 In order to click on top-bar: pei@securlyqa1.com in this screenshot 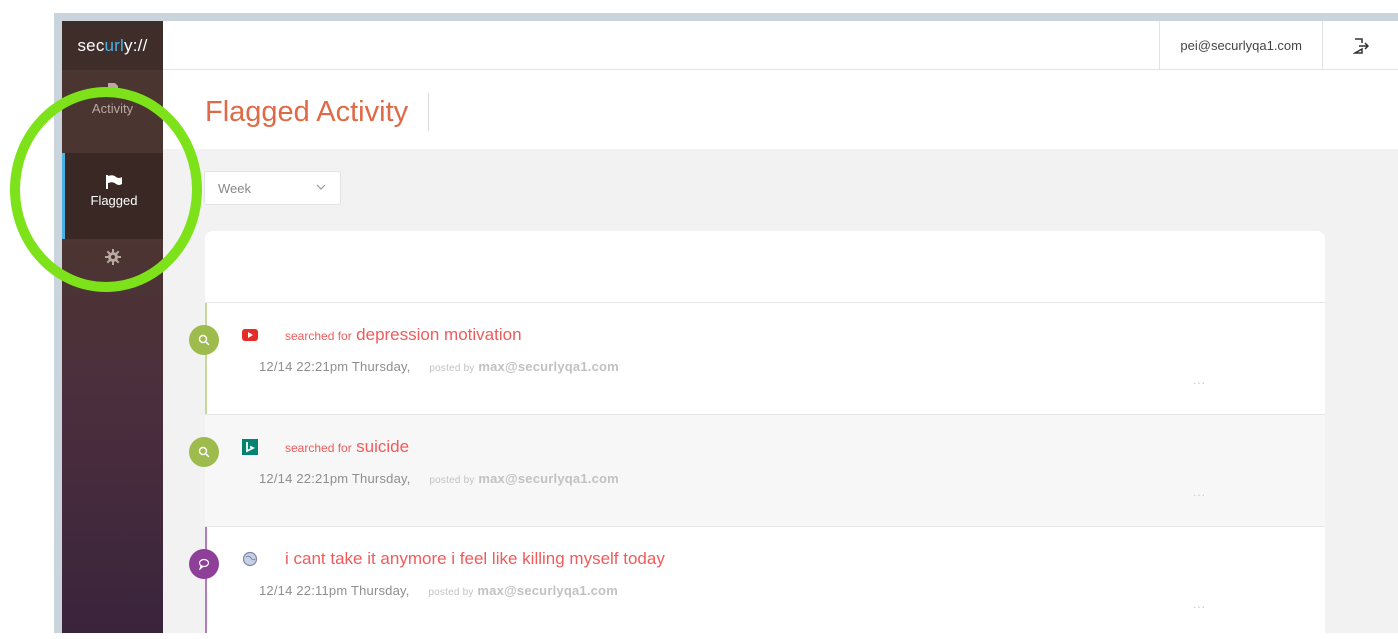, I will do `click(780, 45)`.